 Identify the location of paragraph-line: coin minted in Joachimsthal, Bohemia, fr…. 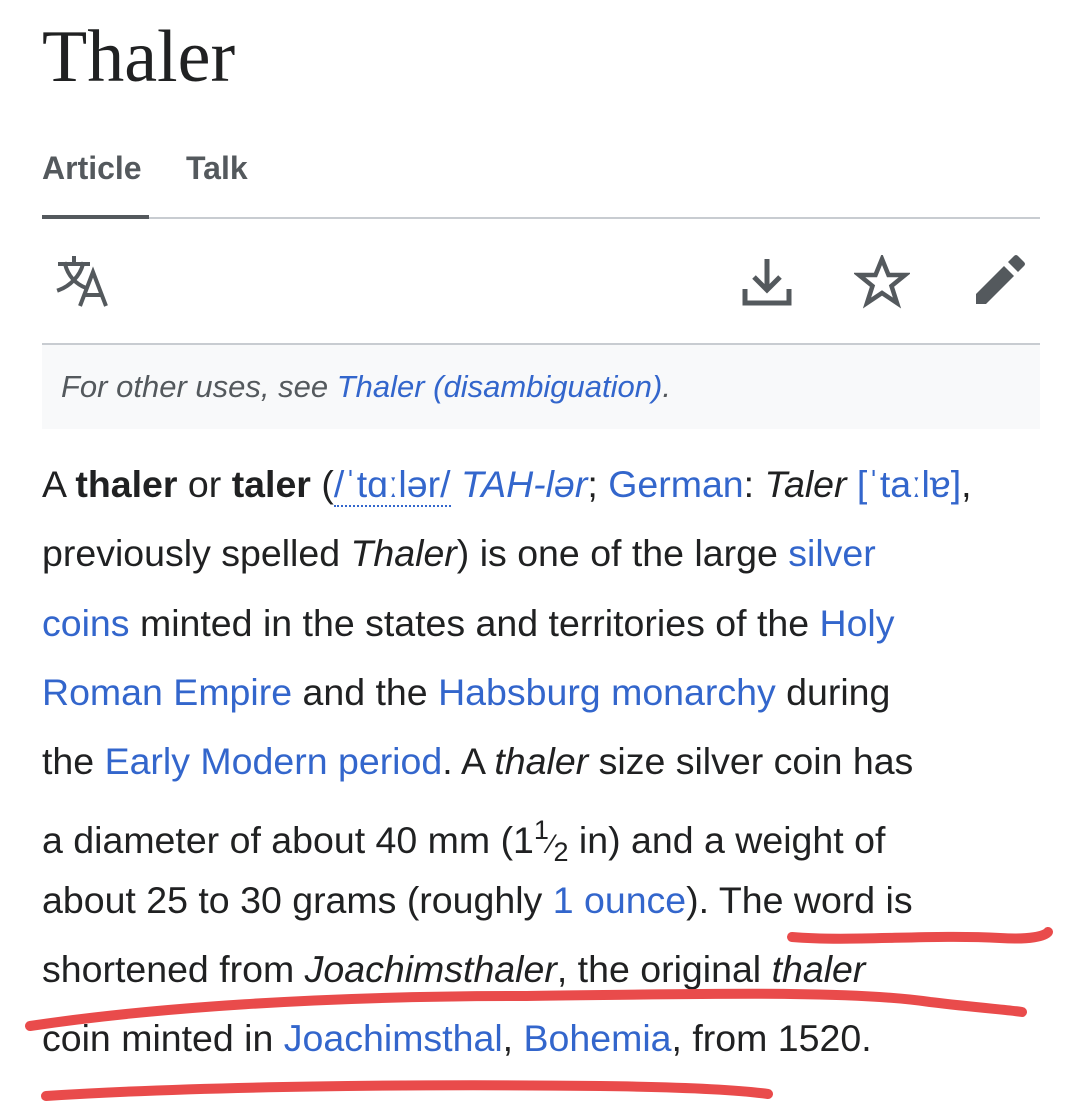
(542, 1038).